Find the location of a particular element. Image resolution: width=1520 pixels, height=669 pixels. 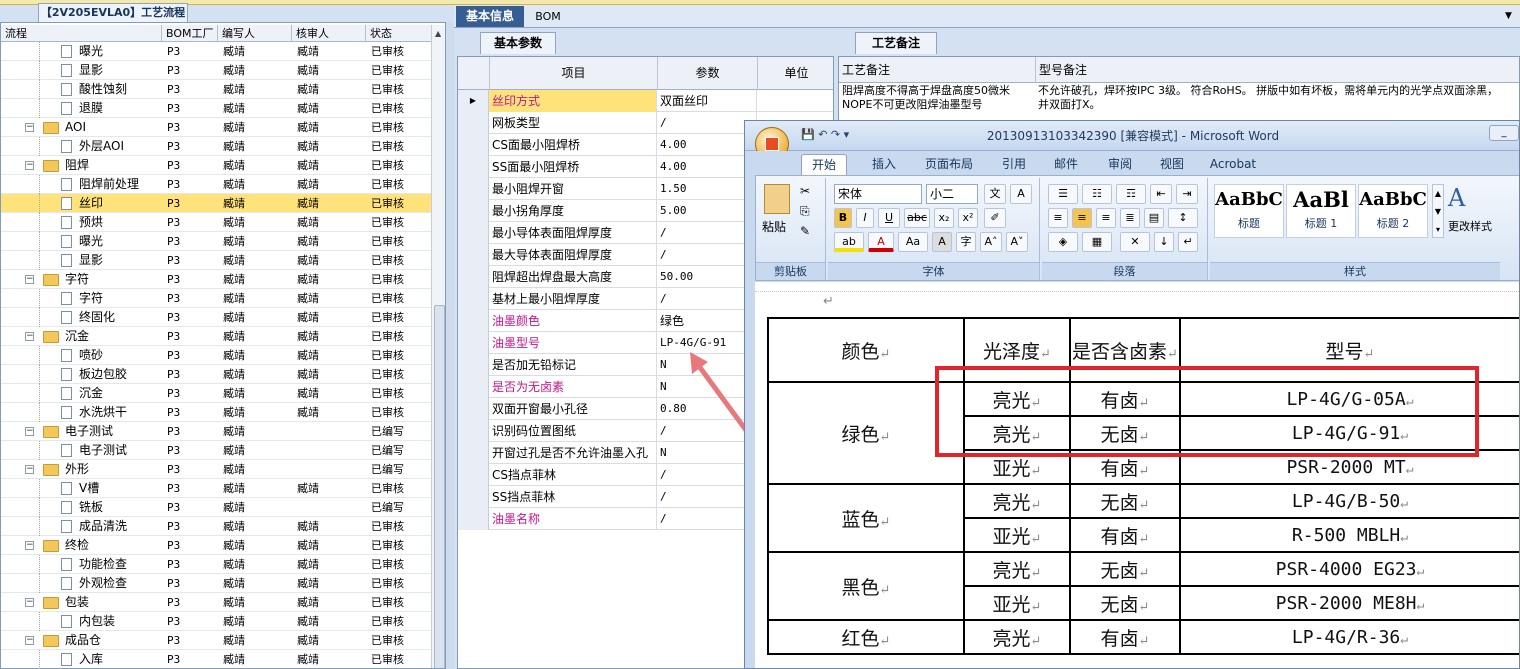

line-spacing-icon: ↕ is located at coordinates (1183, 218).